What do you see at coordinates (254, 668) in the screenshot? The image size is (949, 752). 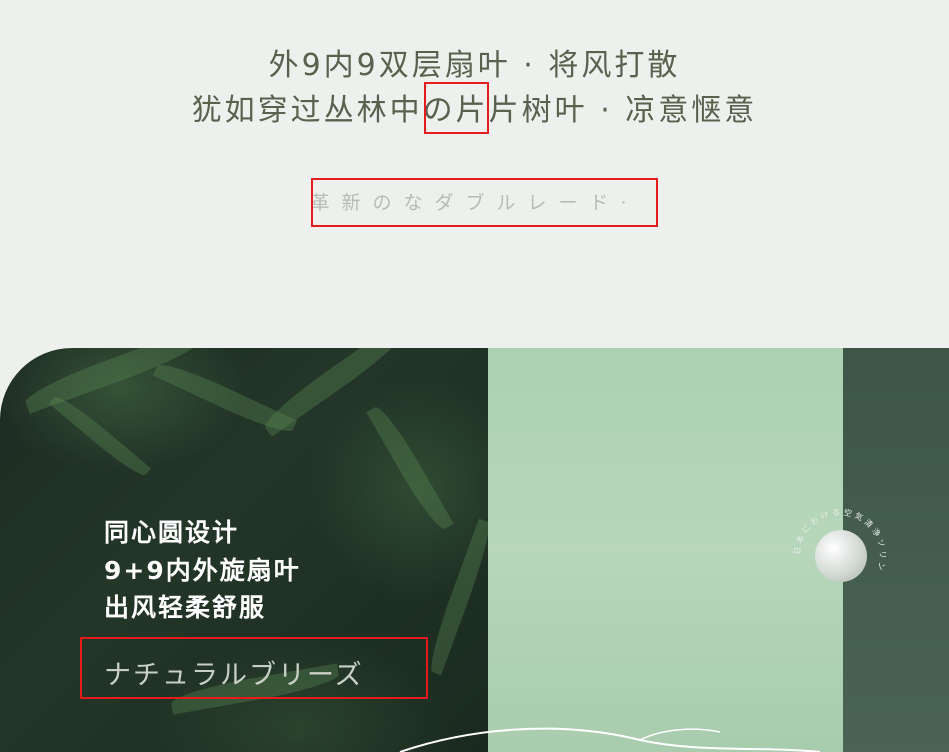 I see `highlight-box-jp-tagline` at bounding box center [254, 668].